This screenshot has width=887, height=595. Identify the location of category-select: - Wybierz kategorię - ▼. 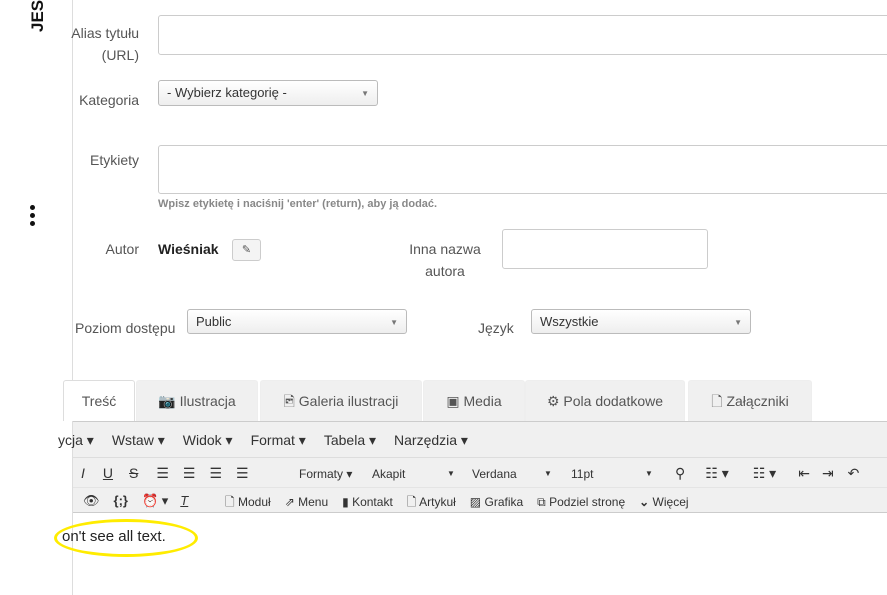
(268, 93).